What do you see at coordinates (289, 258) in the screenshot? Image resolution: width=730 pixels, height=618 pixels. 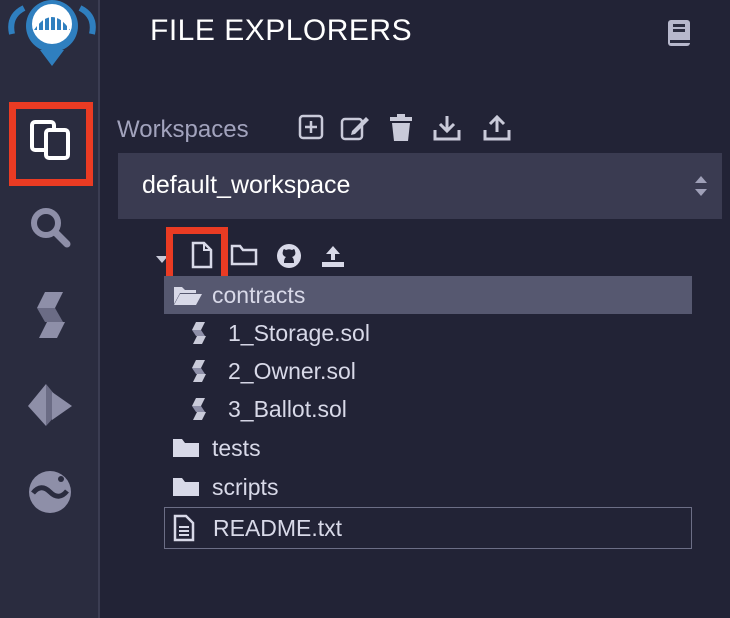 I see `github-icon` at bounding box center [289, 258].